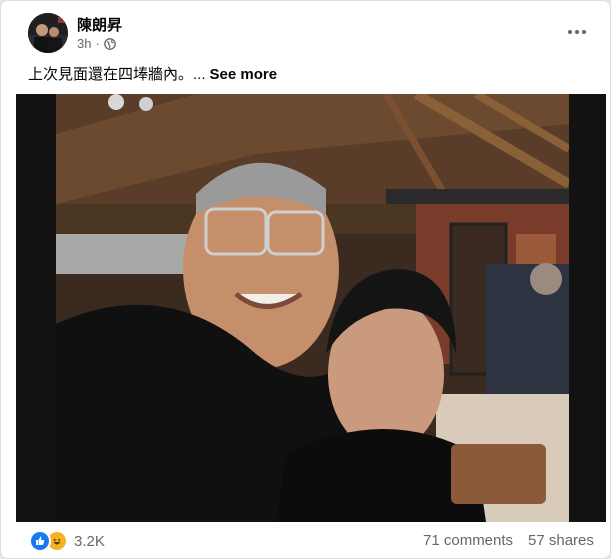 Image resolution: width=611 pixels, height=559 pixels. Describe the element at coordinates (305, 31) in the screenshot. I see `post-header: 陳朗昇 3h ·` at that location.